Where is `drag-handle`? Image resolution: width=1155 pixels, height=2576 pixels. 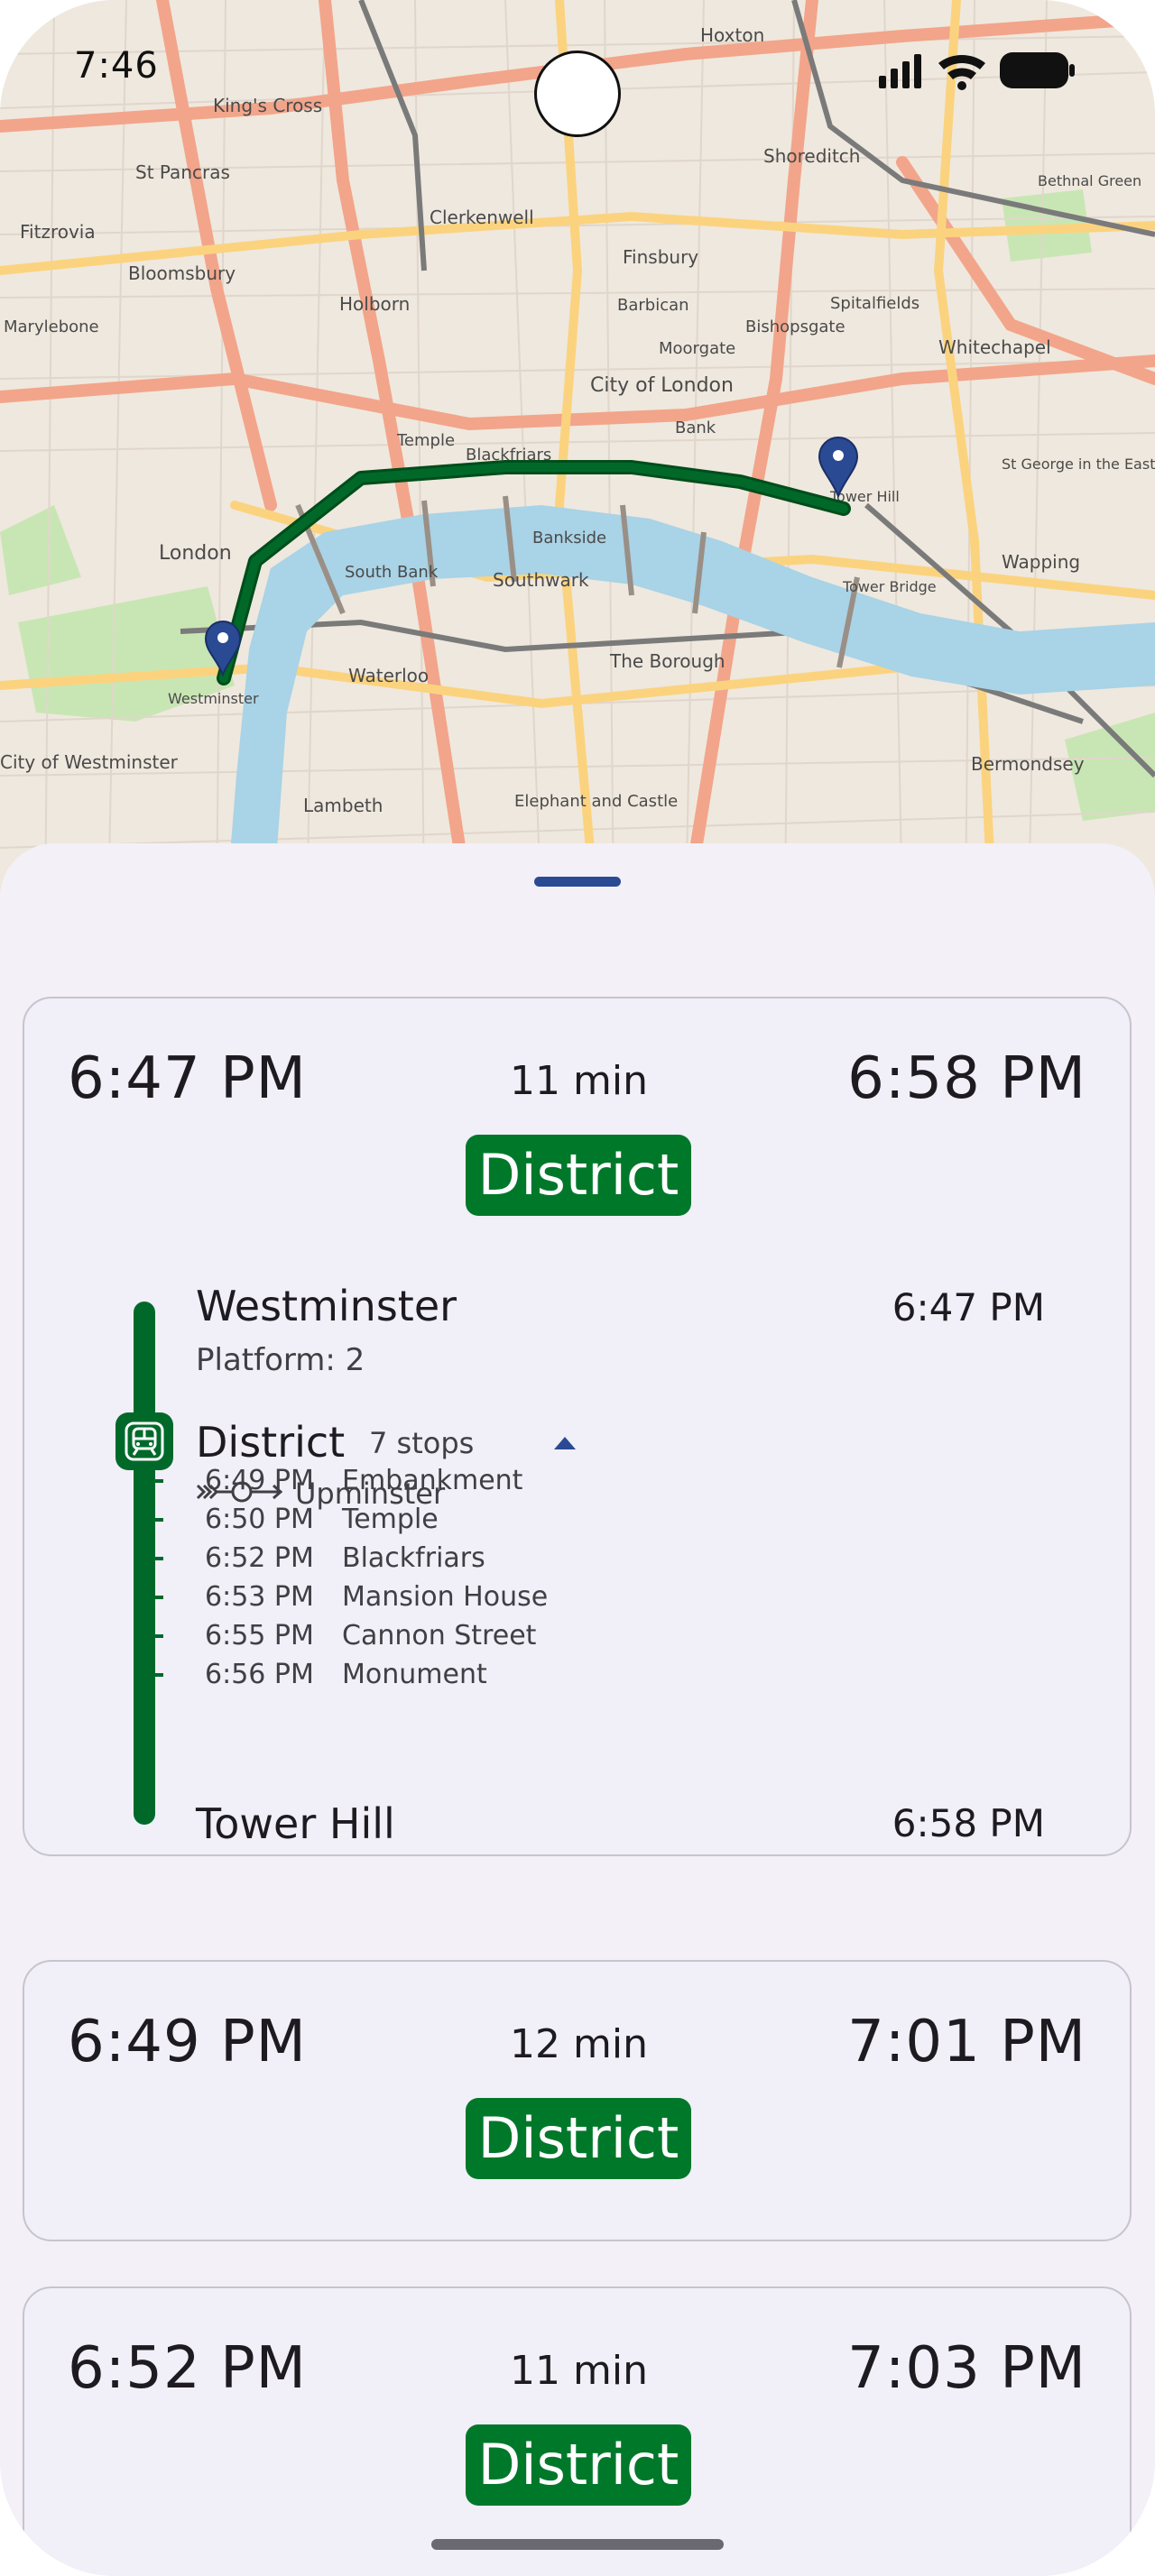
drag-handle is located at coordinates (577, 882).